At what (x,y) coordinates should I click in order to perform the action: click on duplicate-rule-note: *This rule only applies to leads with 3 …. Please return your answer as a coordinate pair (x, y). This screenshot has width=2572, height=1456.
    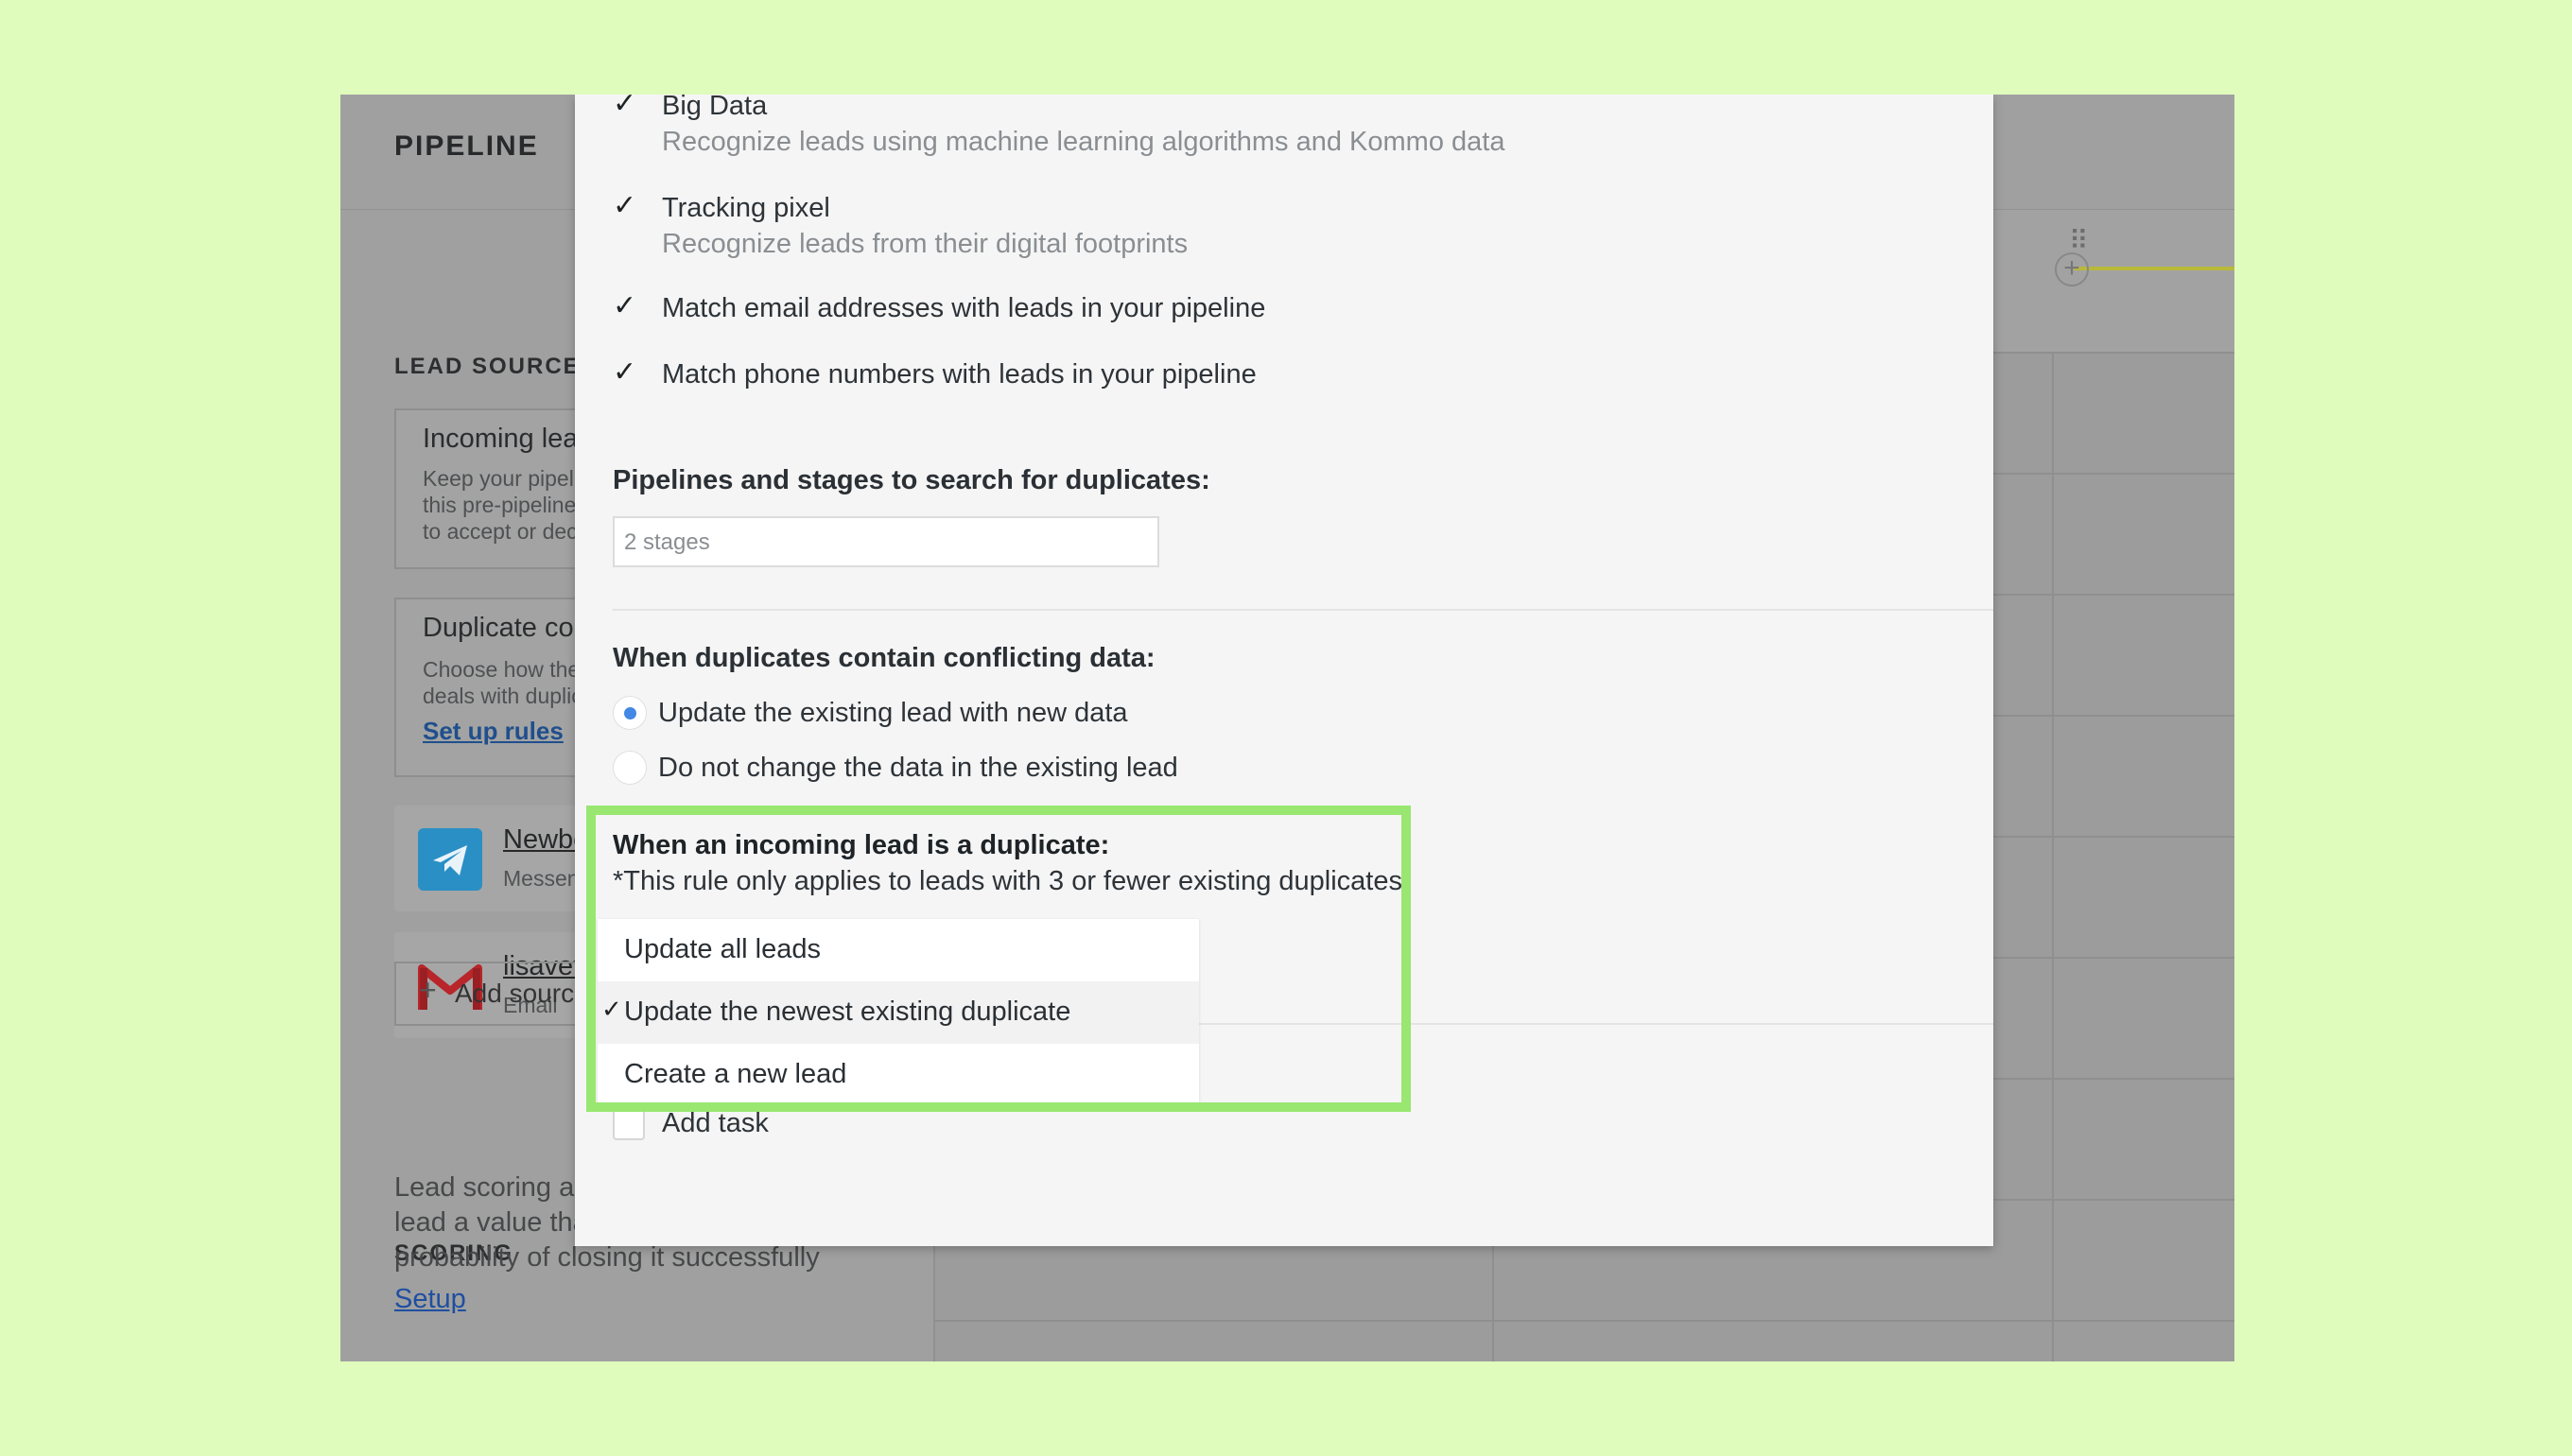
    Looking at the image, I should click on (1007, 881).